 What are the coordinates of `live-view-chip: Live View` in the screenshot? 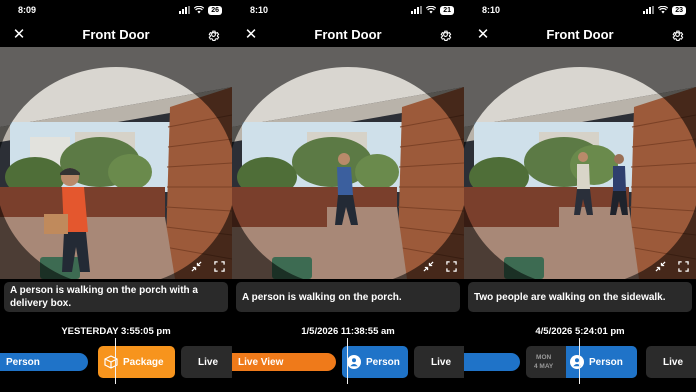 It's located at (284, 362).